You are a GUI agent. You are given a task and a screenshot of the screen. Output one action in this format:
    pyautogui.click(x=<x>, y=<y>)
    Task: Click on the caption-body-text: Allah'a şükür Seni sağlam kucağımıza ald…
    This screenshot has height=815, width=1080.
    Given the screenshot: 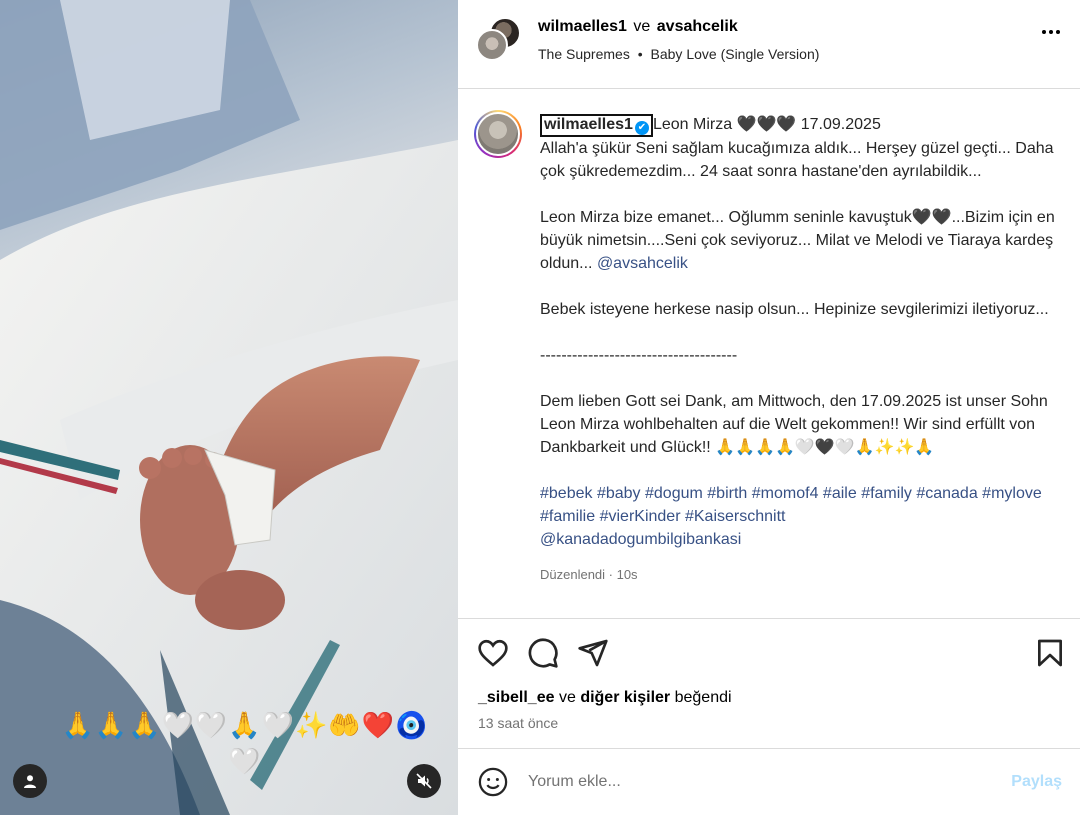 What is the action you would take?
    pyautogui.click(x=797, y=206)
    